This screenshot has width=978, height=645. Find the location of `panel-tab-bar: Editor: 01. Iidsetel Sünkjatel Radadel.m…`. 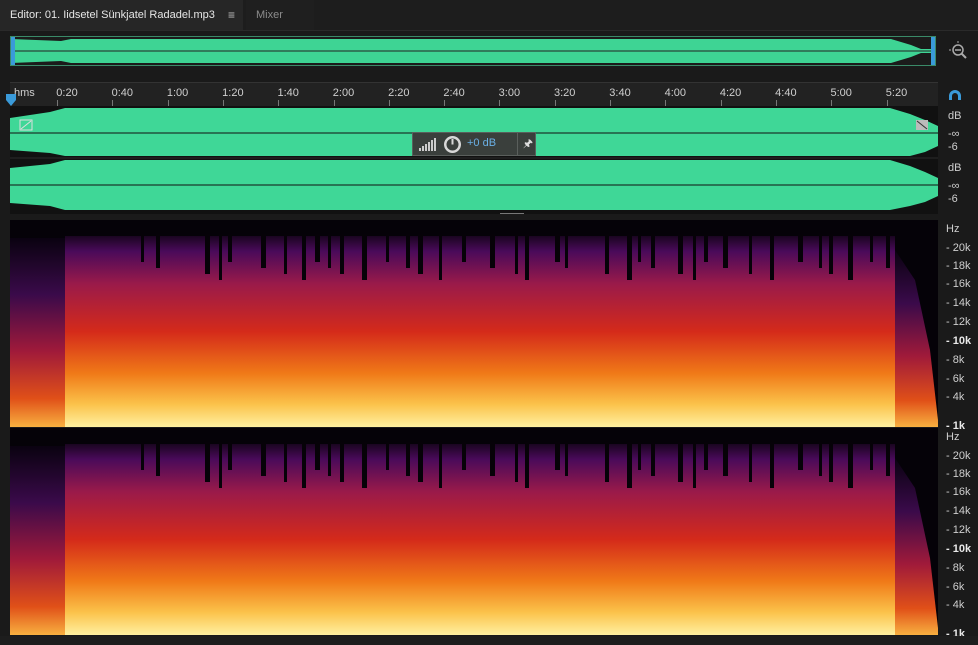

panel-tab-bar: Editor: 01. Iidsetel Sünkjatel Radadel.m… is located at coordinates (489, 15).